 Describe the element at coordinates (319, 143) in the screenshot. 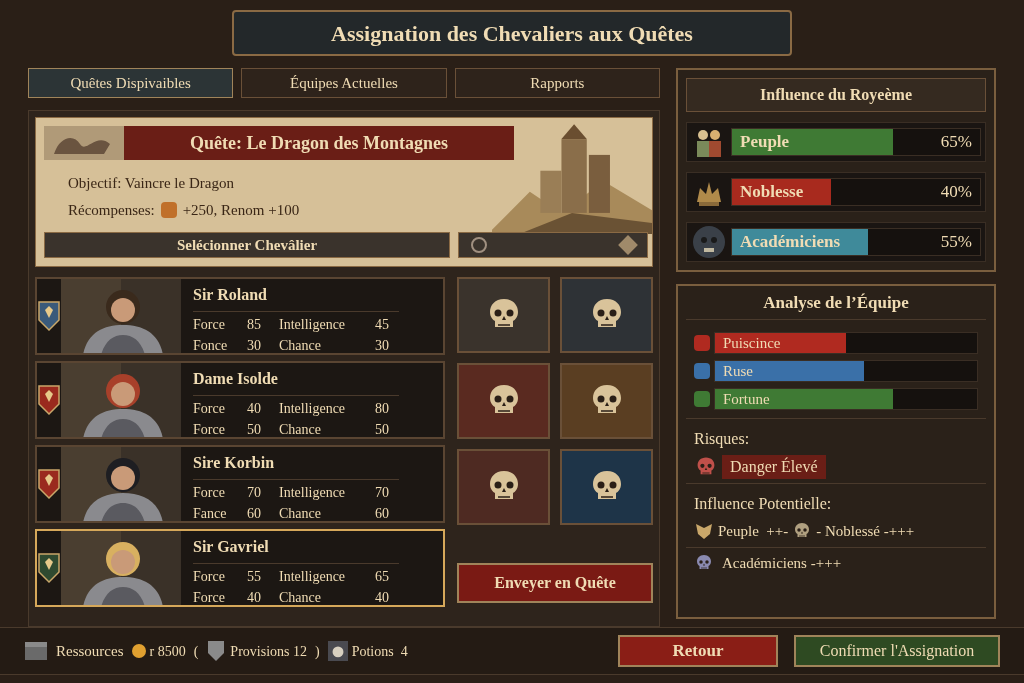

I see `quest-banner: Quête: Le Dragon des Montagnes` at that location.